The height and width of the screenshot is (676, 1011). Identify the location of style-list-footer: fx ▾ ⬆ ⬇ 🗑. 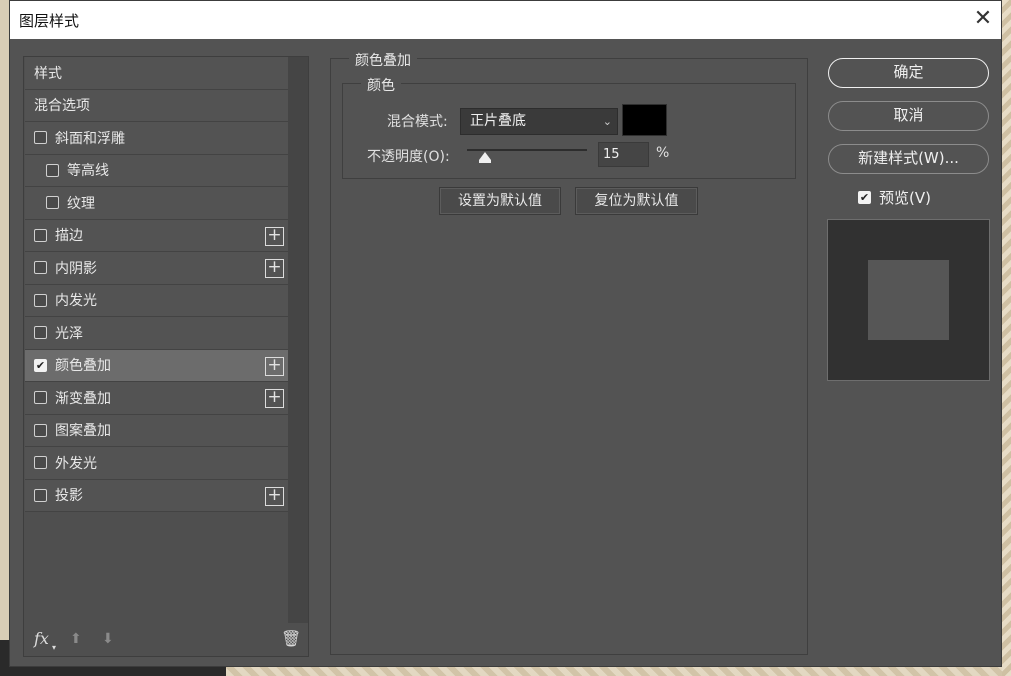
(166, 640).